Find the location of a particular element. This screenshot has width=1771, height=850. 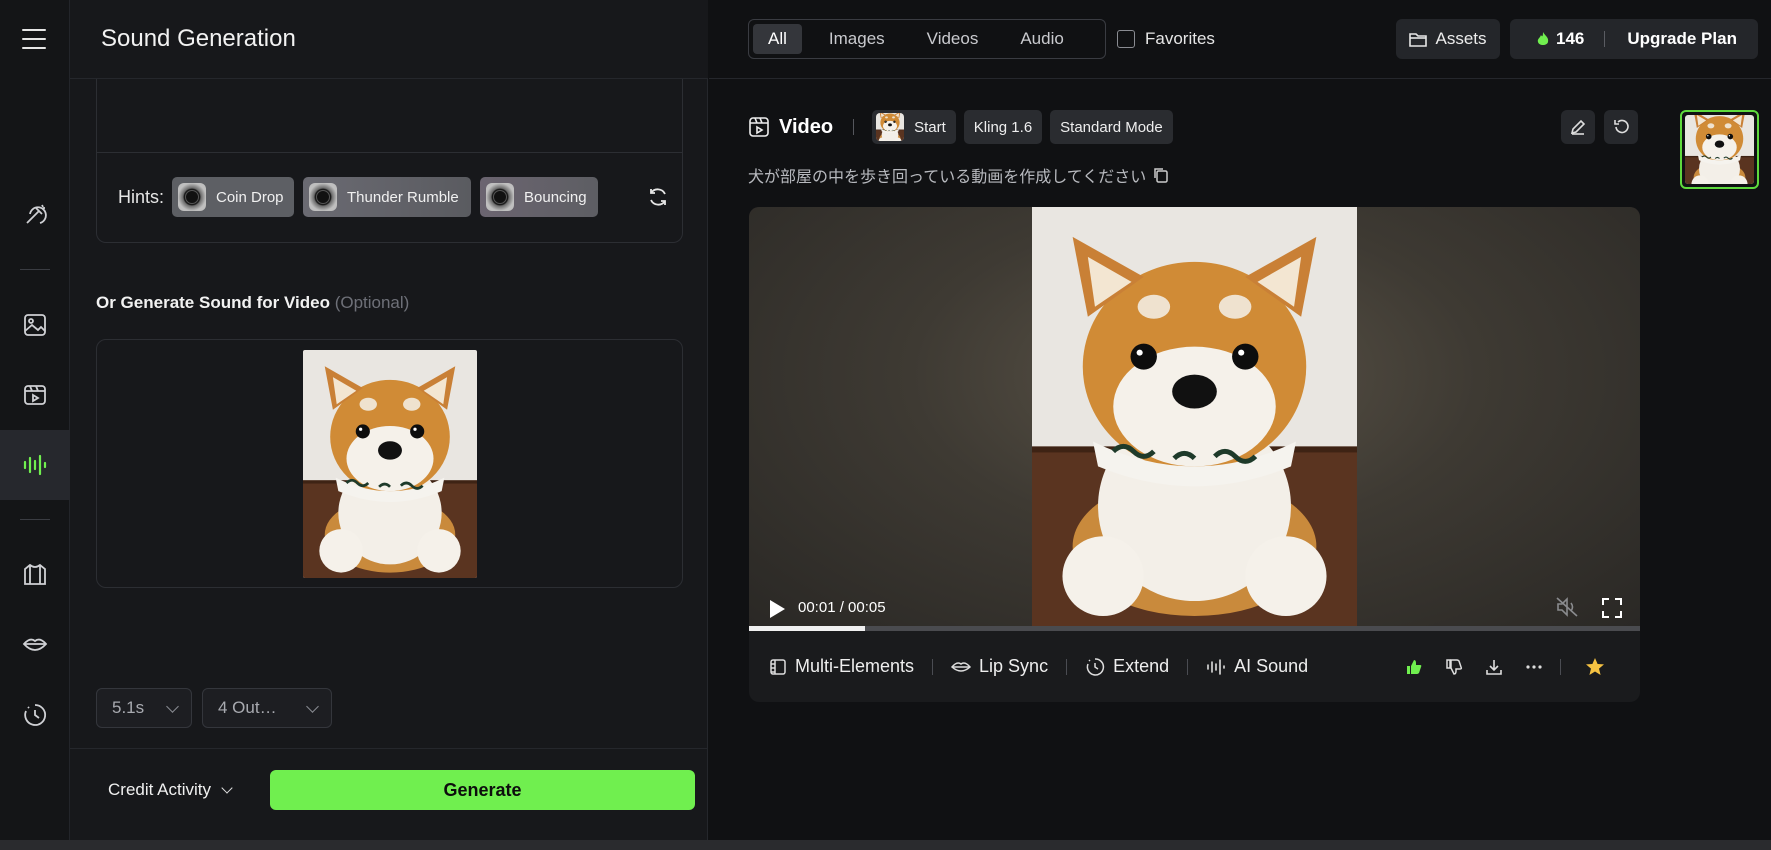

undo-icon is located at coordinates (1621, 127).